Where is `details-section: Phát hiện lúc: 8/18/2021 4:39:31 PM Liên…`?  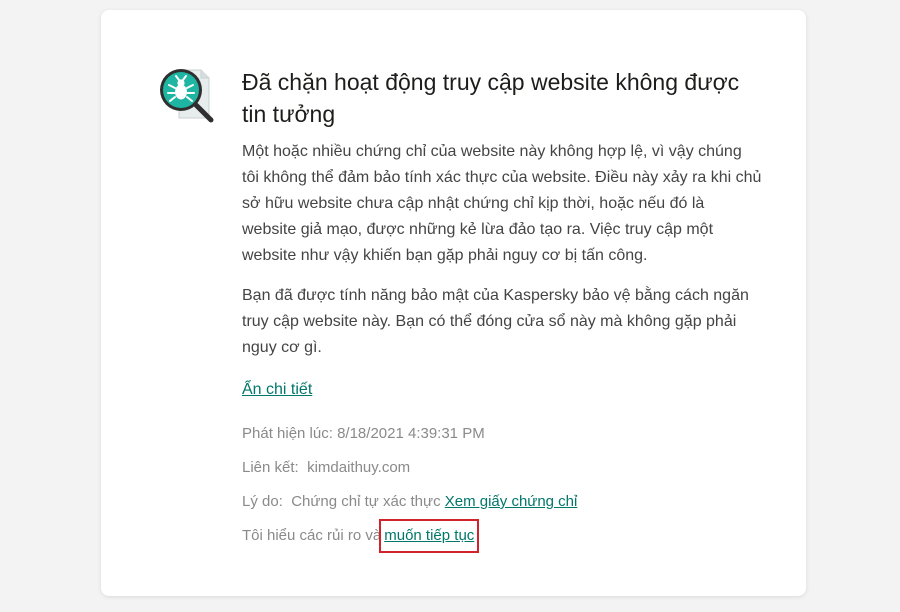 details-section: Phát hiện lúc: 8/18/2021 4:39:31 PM Liên… is located at coordinates (502, 485).